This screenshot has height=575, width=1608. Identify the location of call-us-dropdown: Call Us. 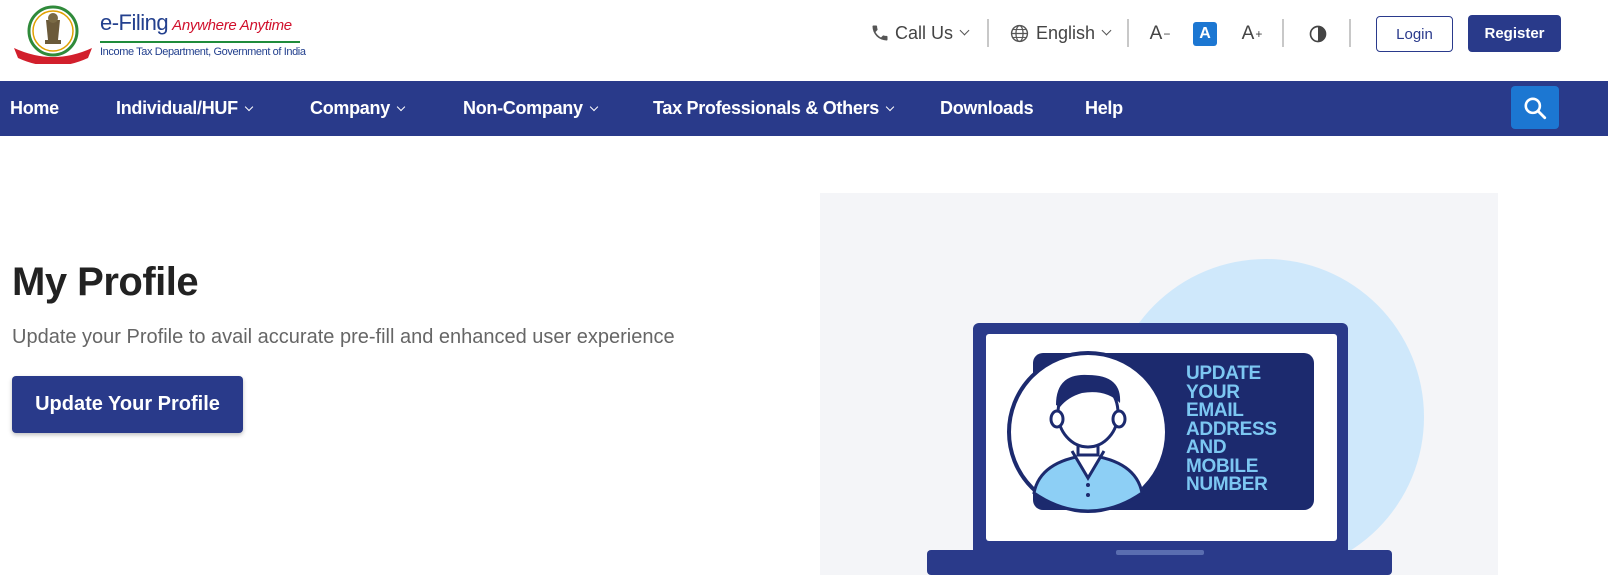
(920, 33).